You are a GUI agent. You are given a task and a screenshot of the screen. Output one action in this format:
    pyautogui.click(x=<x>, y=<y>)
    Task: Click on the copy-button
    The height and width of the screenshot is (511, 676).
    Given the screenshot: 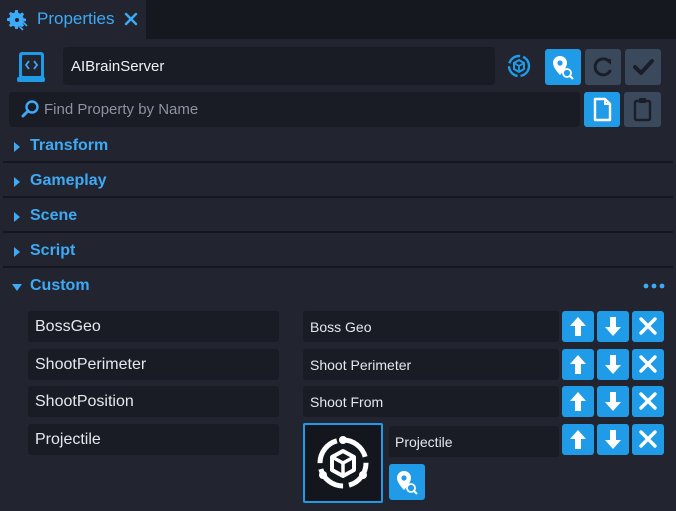 What is the action you would take?
    pyautogui.click(x=602, y=109)
    